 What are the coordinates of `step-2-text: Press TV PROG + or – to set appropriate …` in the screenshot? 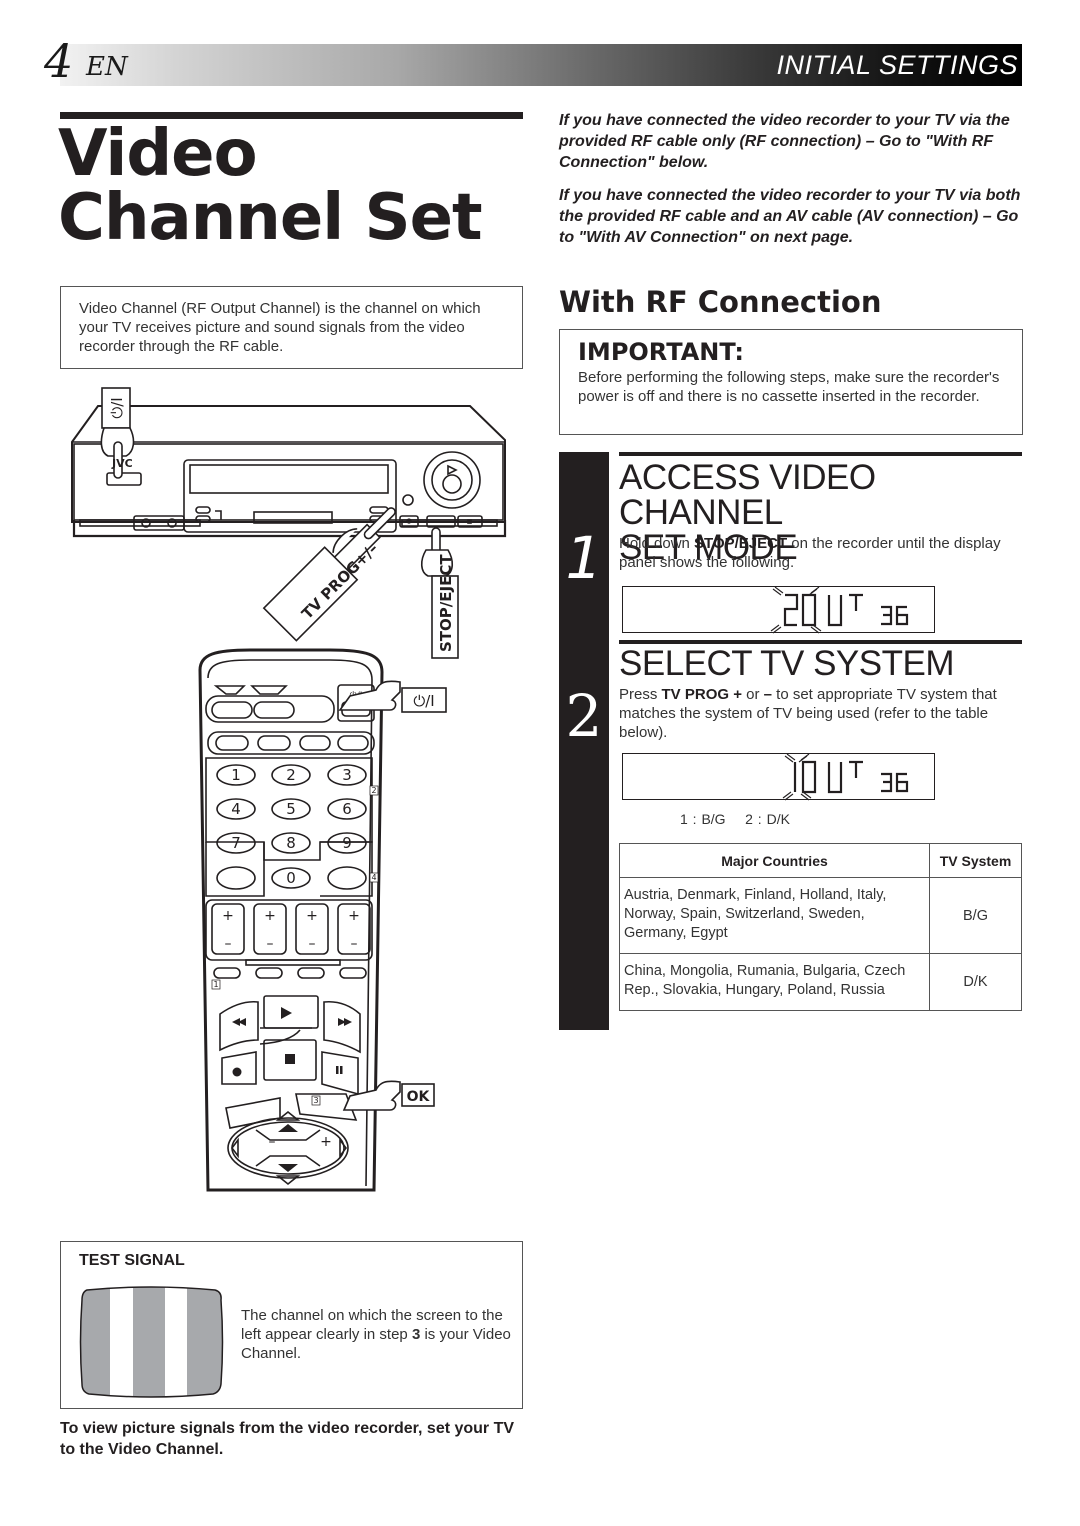 It's located at (808, 713).